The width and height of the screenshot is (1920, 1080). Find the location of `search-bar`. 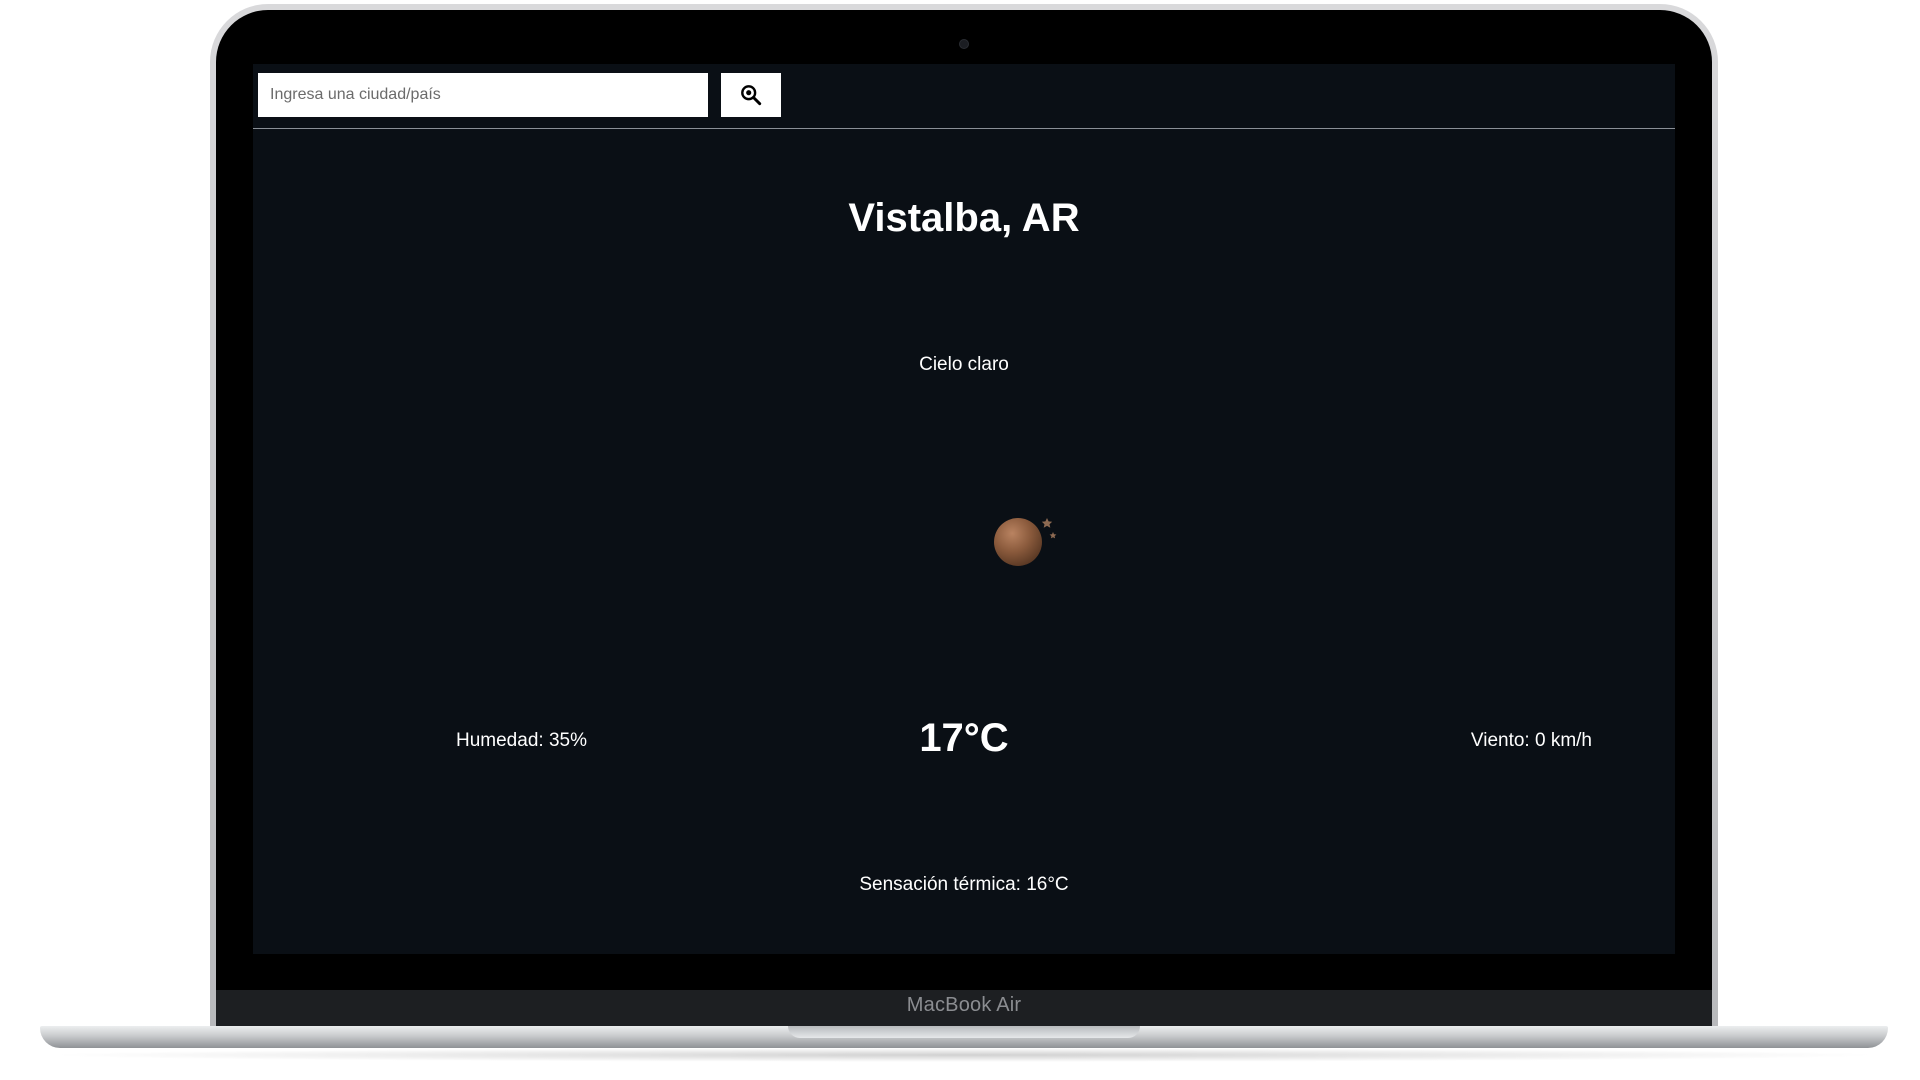

search-bar is located at coordinates (964, 96).